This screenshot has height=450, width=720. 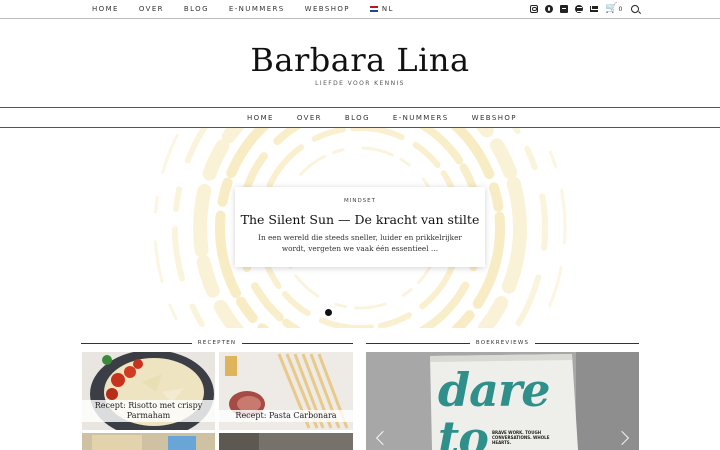 I want to click on boekreviews-heading-label: BOEKREVIEWS, so click(x=502, y=343).